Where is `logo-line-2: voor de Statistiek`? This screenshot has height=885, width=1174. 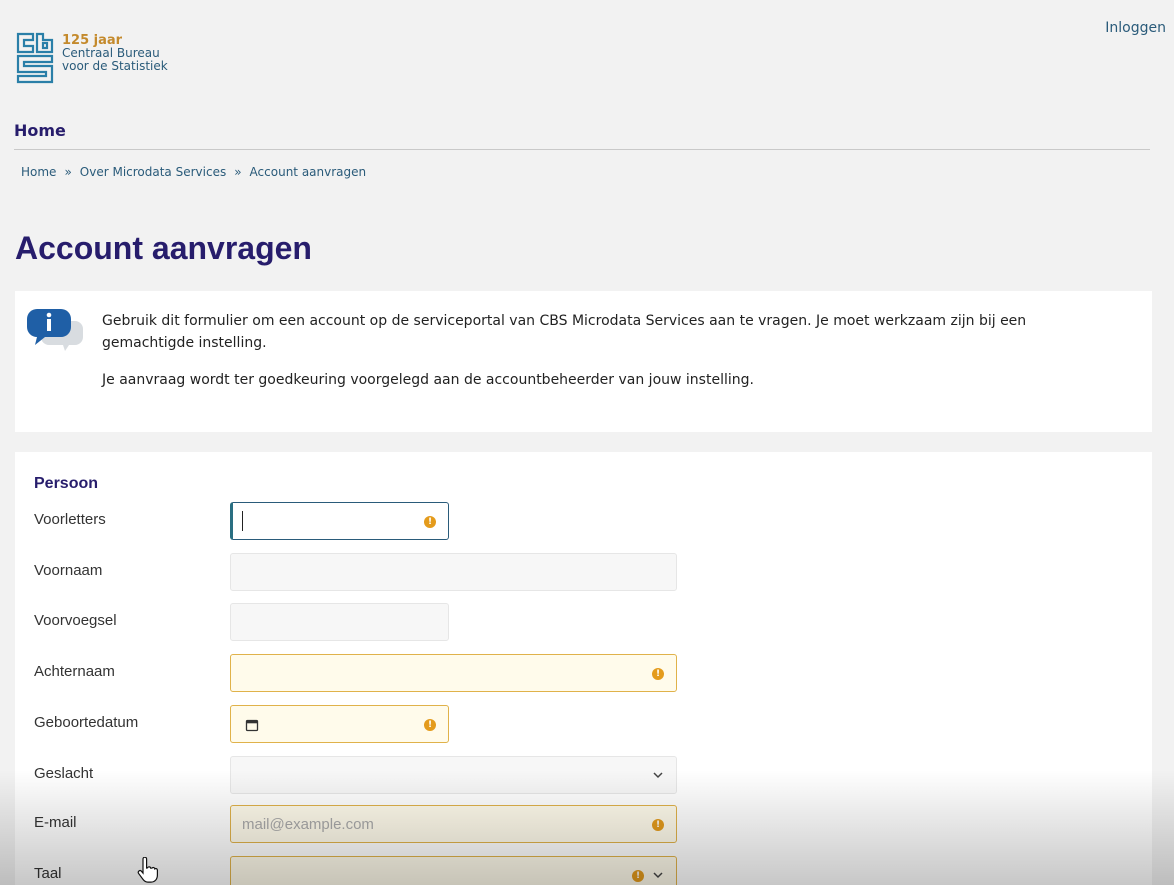
logo-line-2: voor de Statistiek is located at coordinates (115, 66).